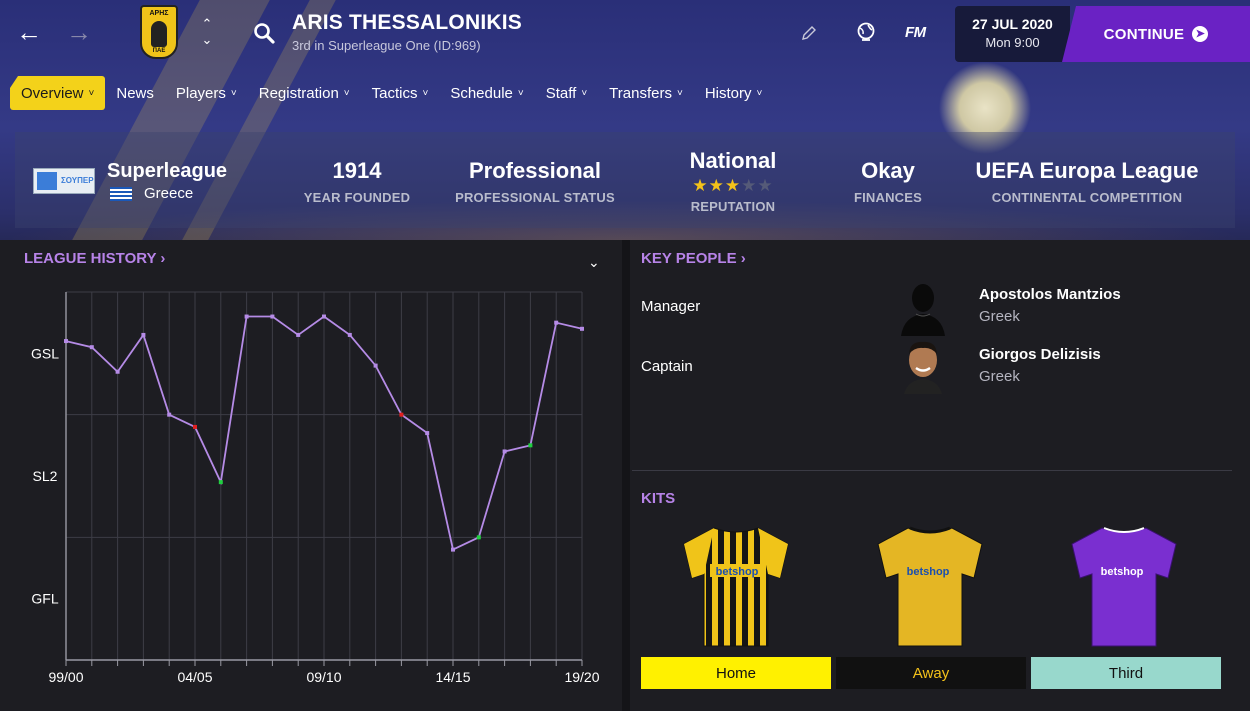 The image size is (1250, 711). I want to click on globe-icon, so click(866, 32).